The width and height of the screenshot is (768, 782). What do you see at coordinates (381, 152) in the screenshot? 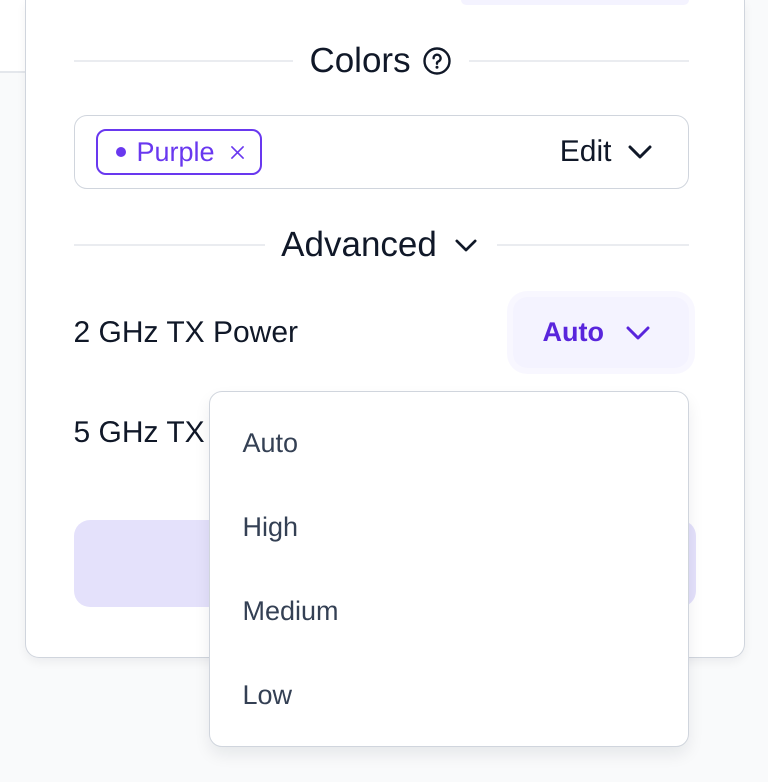
I see `color-select-field: Purple Edit` at bounding box center [381, 152].